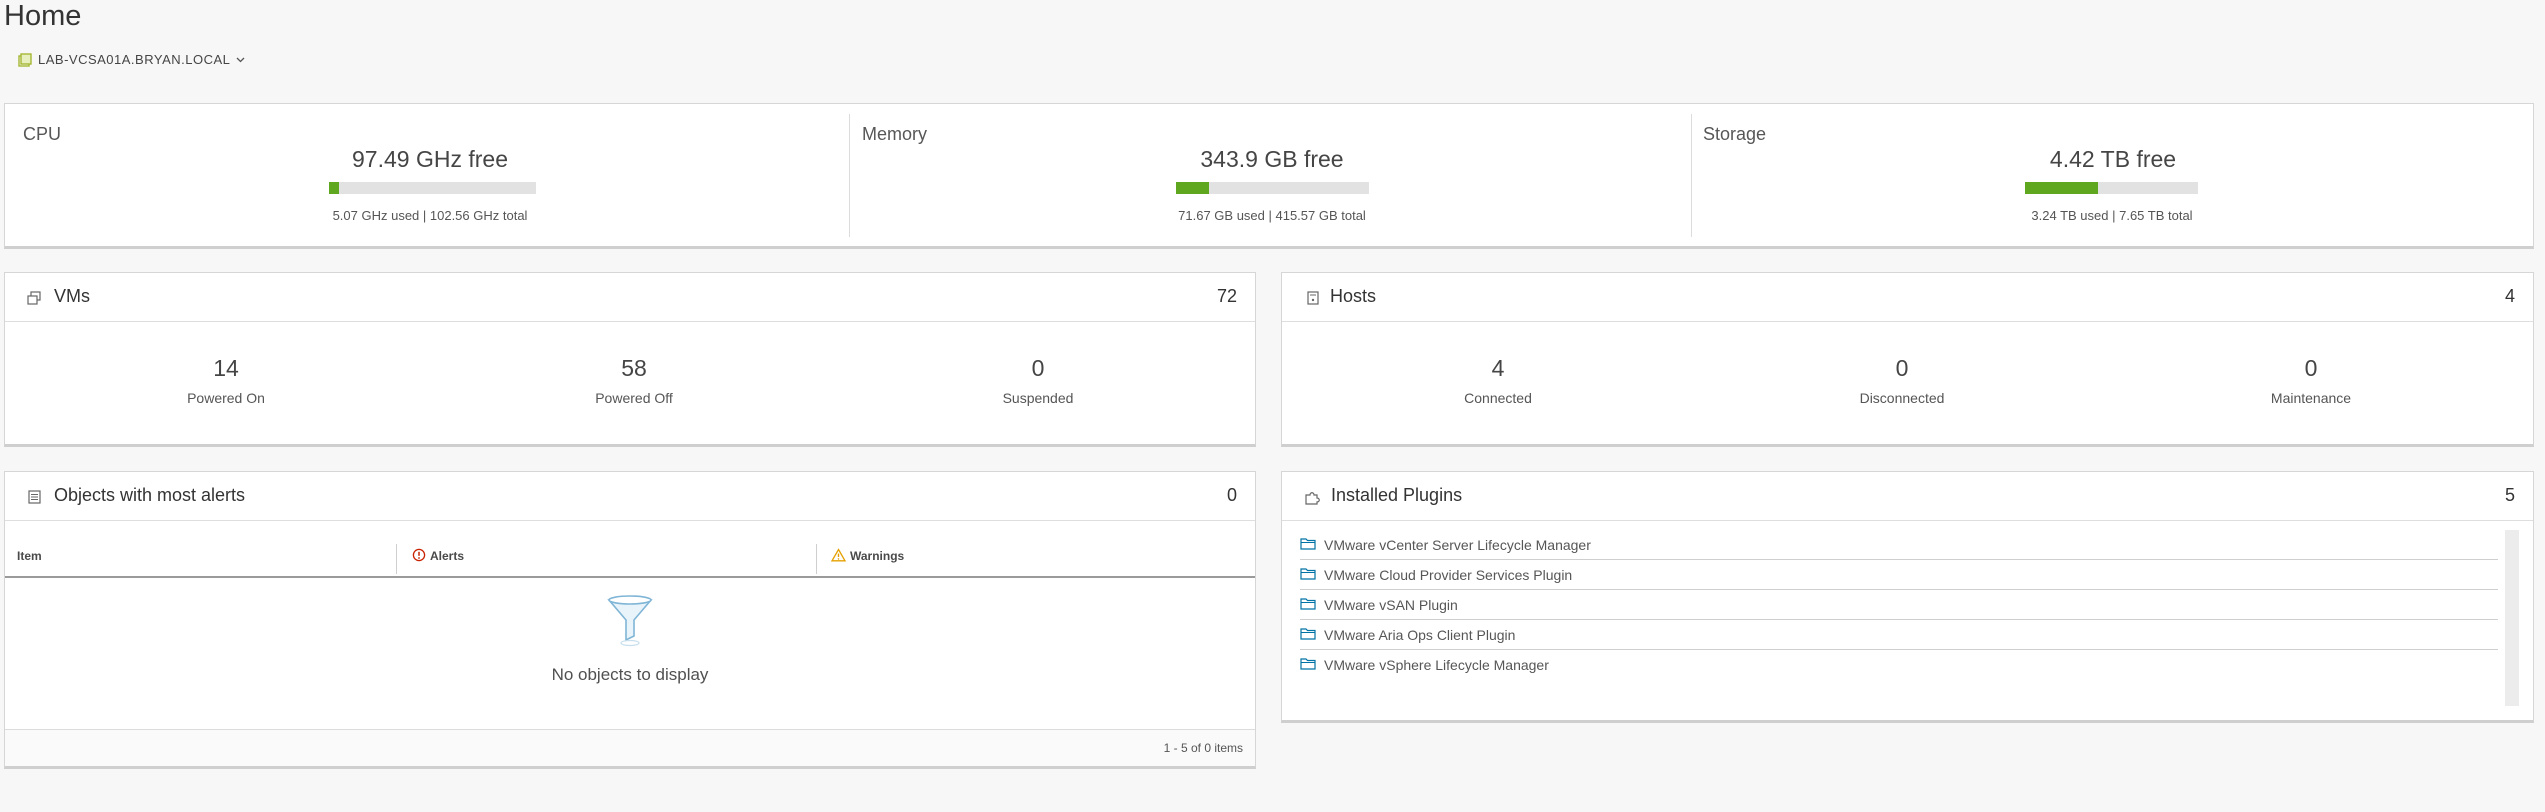 This screenshot has height=812, width=2545. Describe the element at coordinates (1498, 368) in the screenshot. I see `stat-value: 4` at that location.